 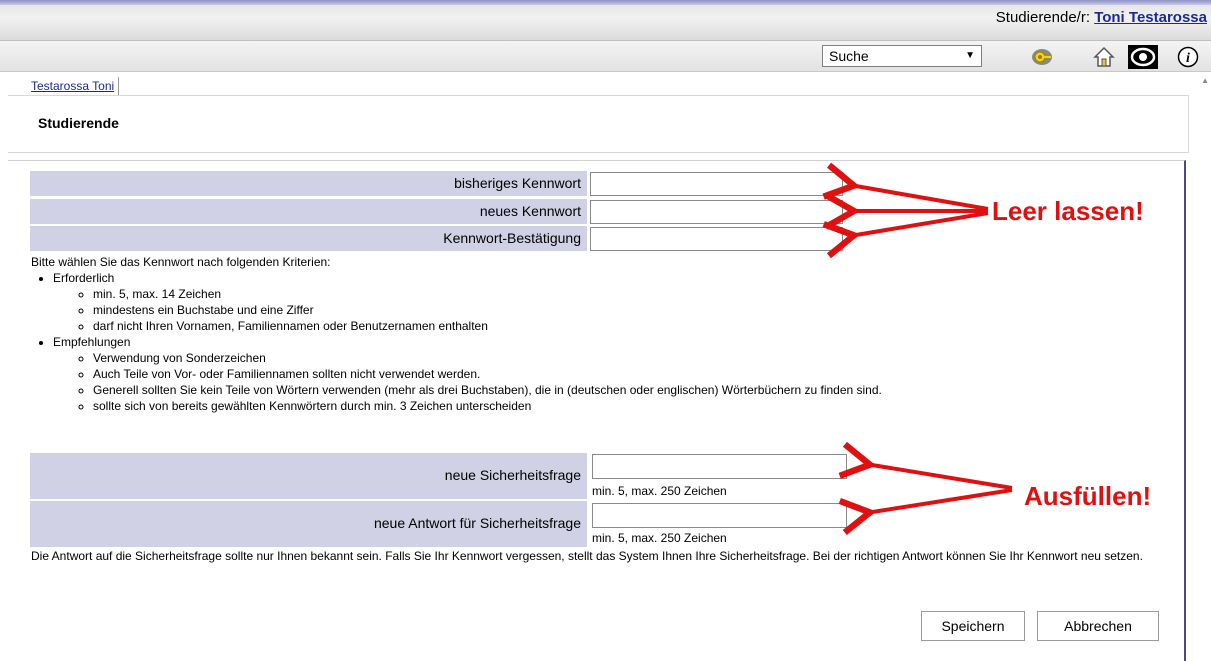 I want to click on criteria-recommended-title: Empfehlungen, so click(x=92, y=342).